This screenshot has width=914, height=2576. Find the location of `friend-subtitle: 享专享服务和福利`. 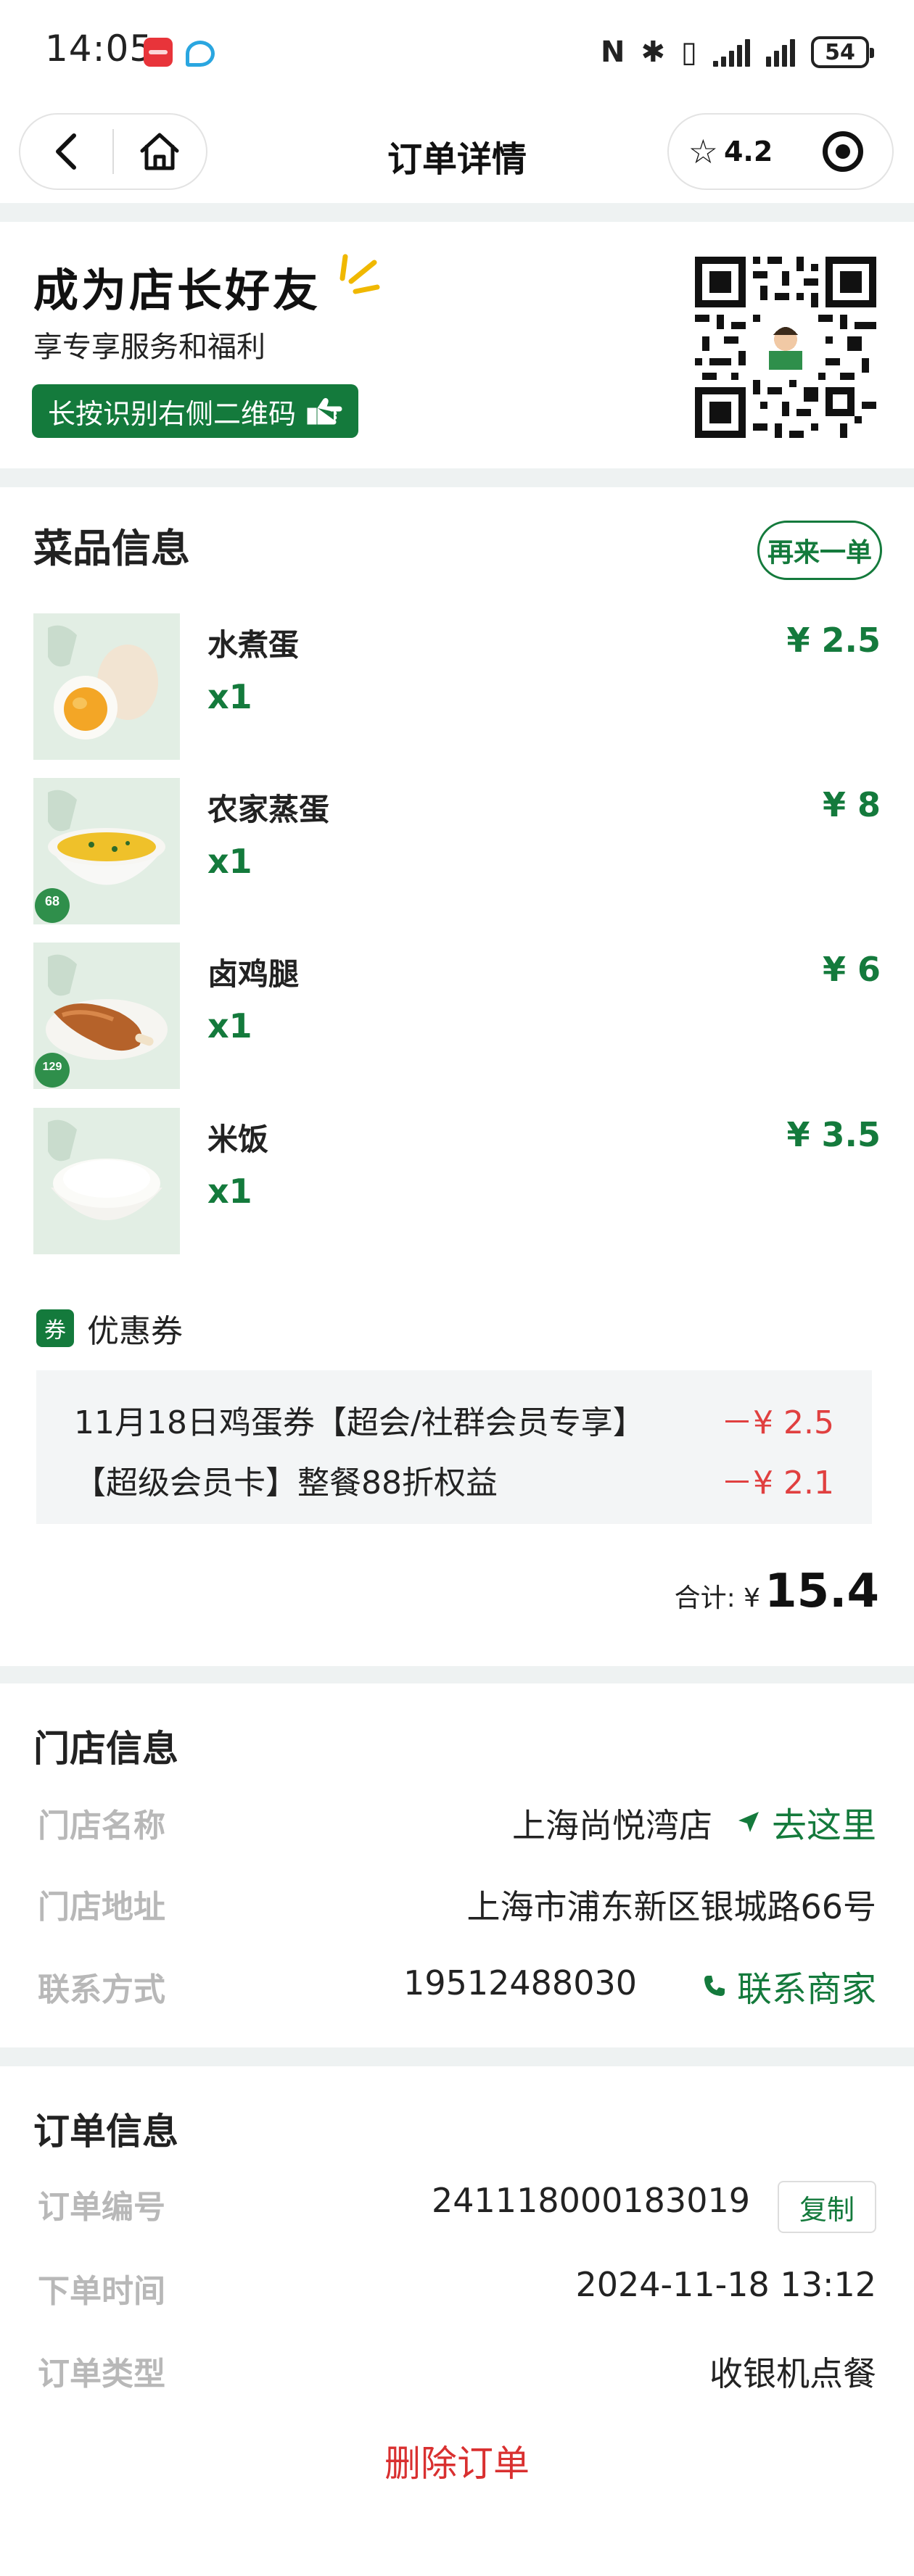

friend-subtitle: 享专享服务和福利 is located at coordinates (149, 347).